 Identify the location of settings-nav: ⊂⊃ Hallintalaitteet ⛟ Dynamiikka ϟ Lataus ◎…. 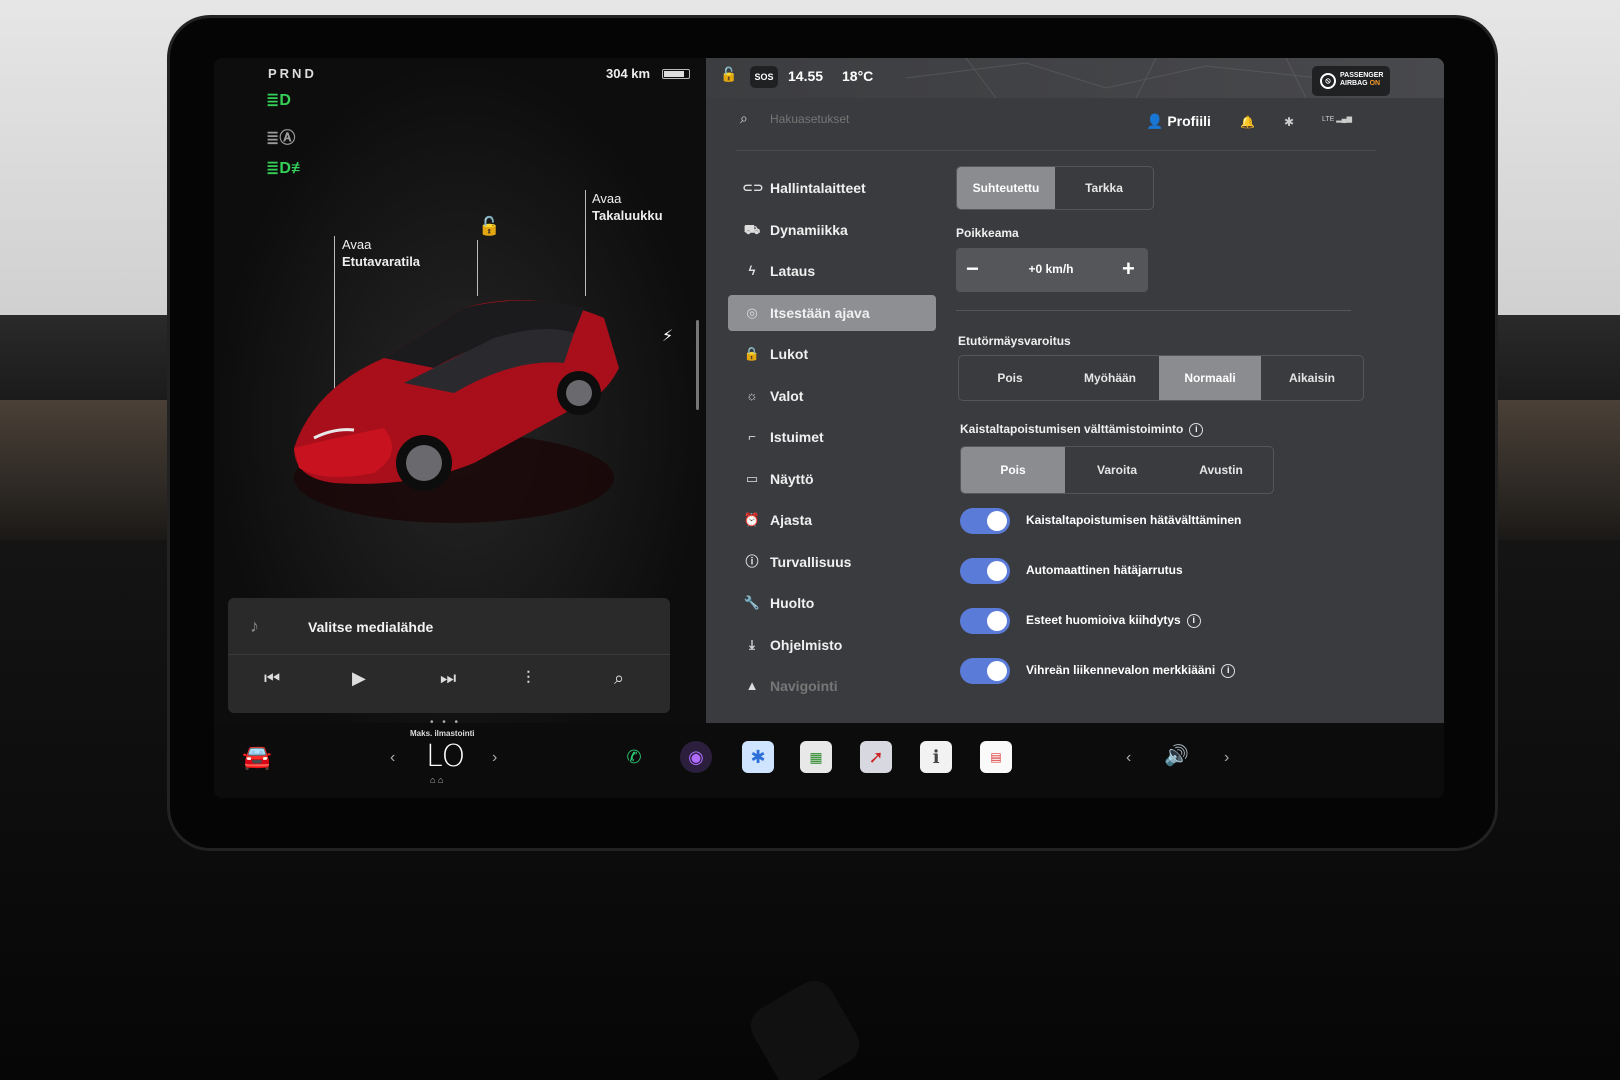
(832, 440).